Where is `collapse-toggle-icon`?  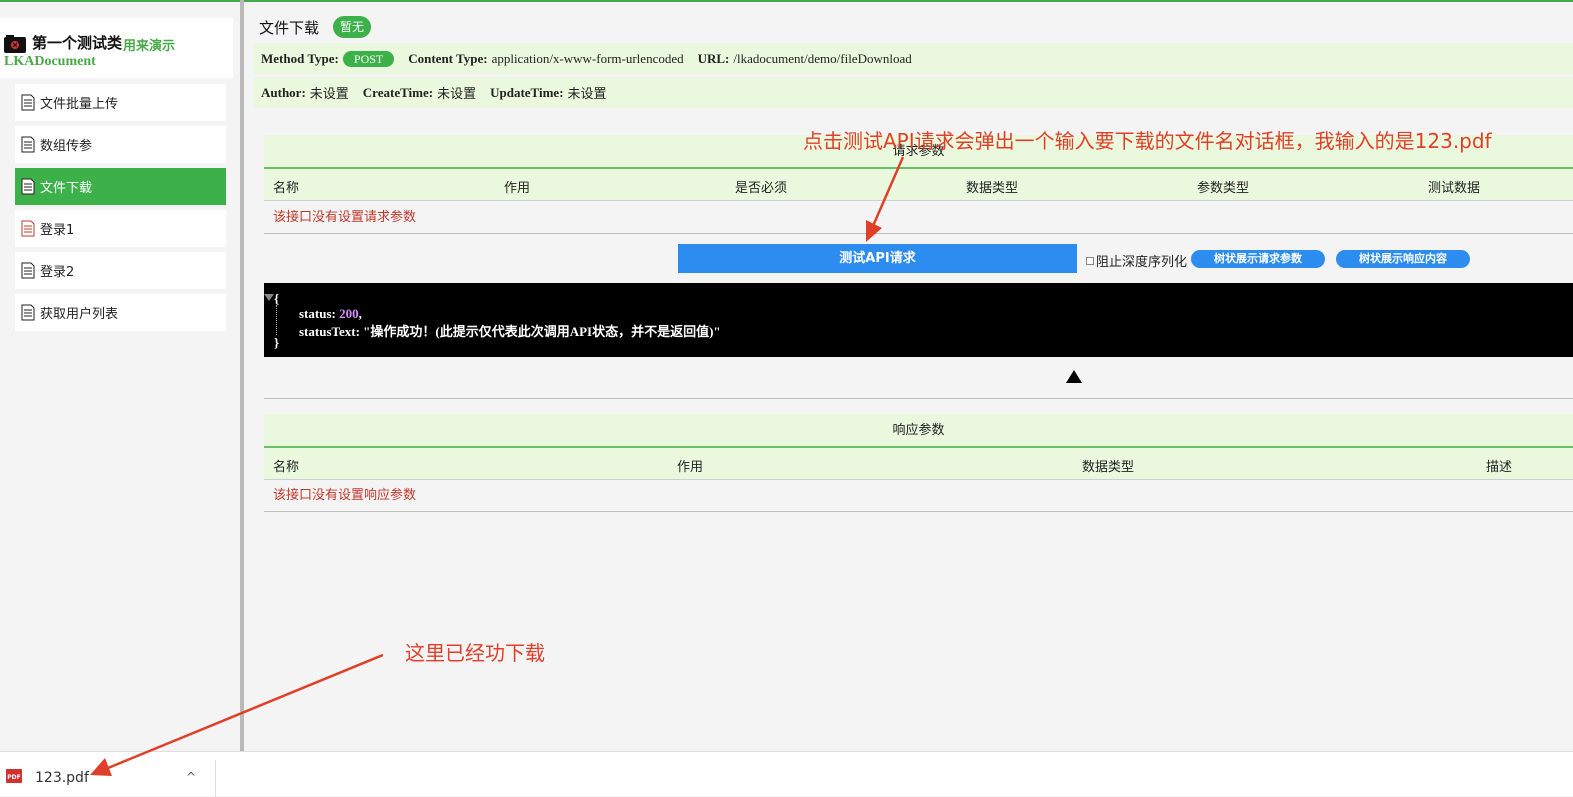
collapse-toggle-icon is located at coordinates (269, 297).